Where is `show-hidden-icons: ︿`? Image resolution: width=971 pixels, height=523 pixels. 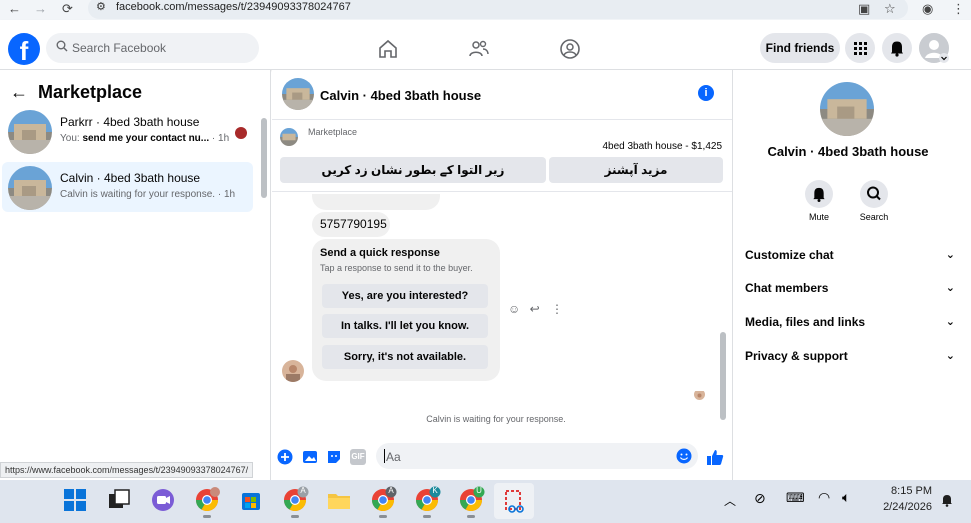 show-hidden-icons: ︿ is located at coordinates (730, 500).